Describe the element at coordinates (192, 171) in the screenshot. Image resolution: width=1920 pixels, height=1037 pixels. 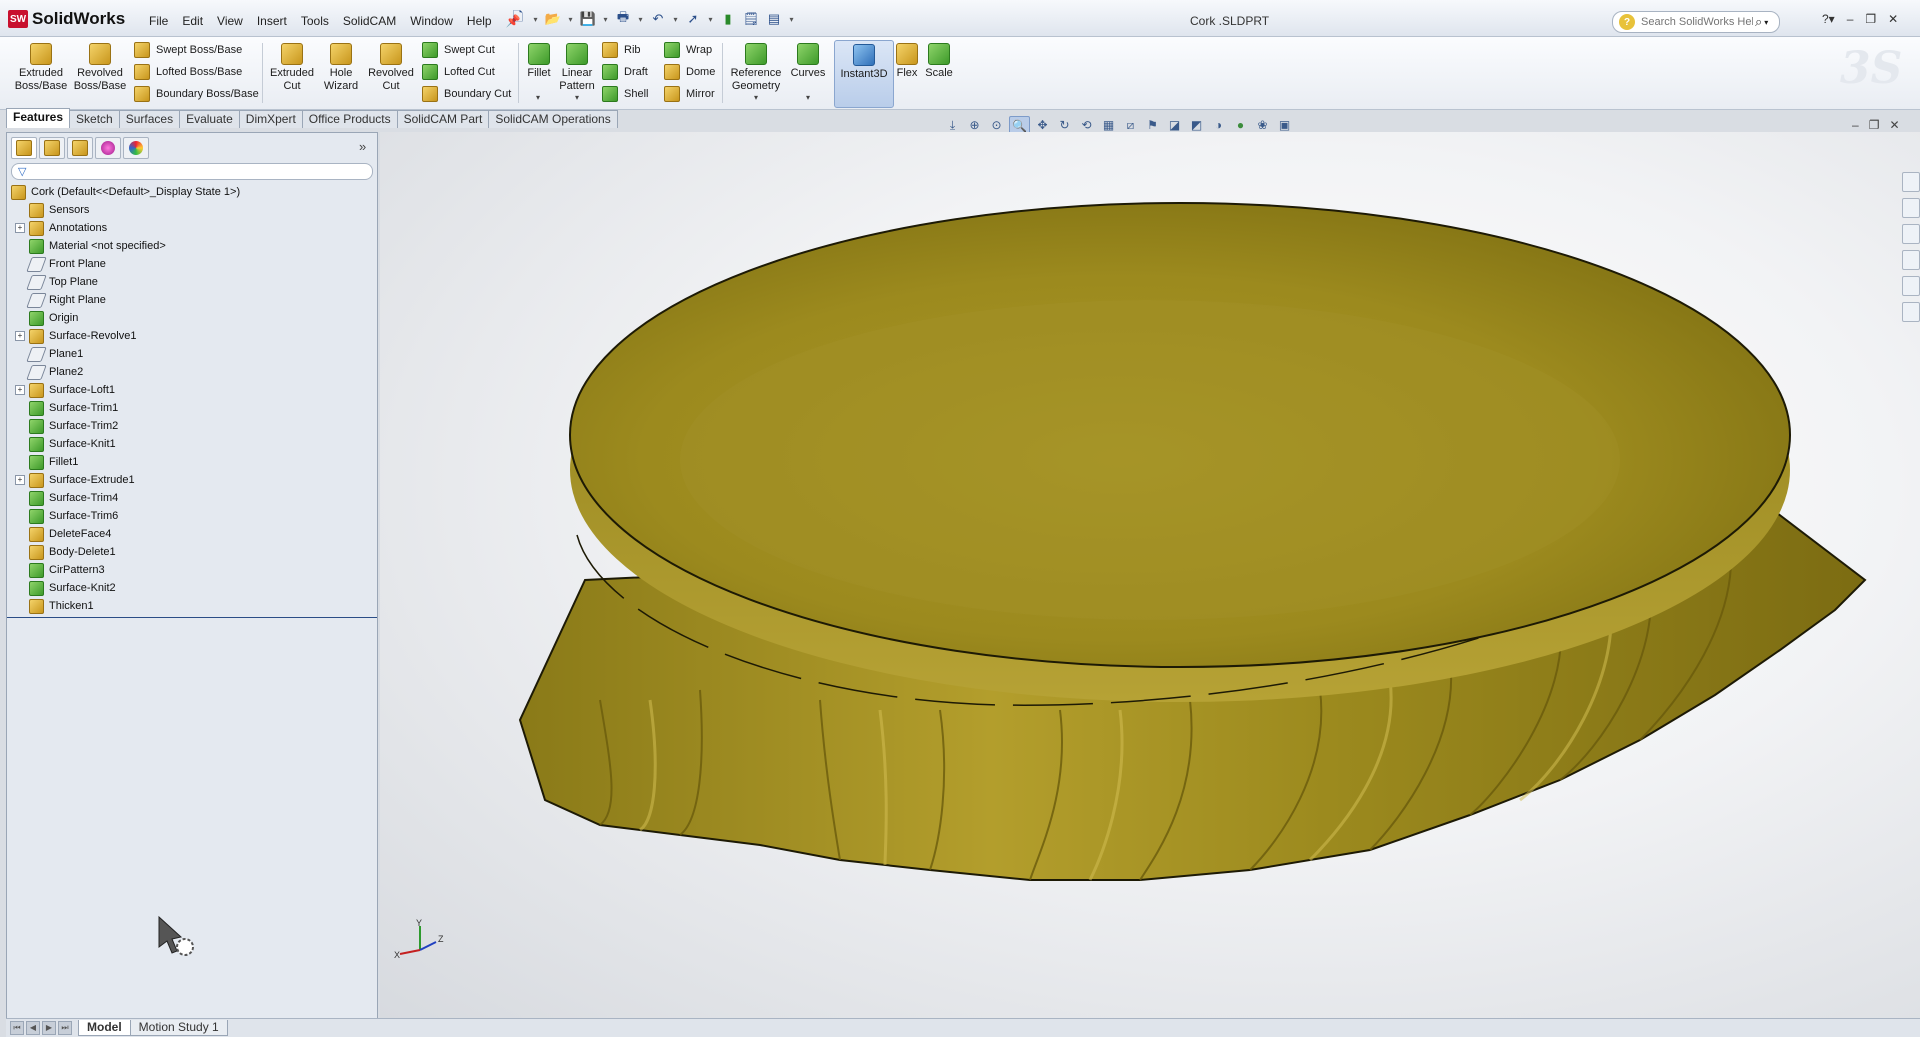
I see `tree-filter: ▽` at that location.